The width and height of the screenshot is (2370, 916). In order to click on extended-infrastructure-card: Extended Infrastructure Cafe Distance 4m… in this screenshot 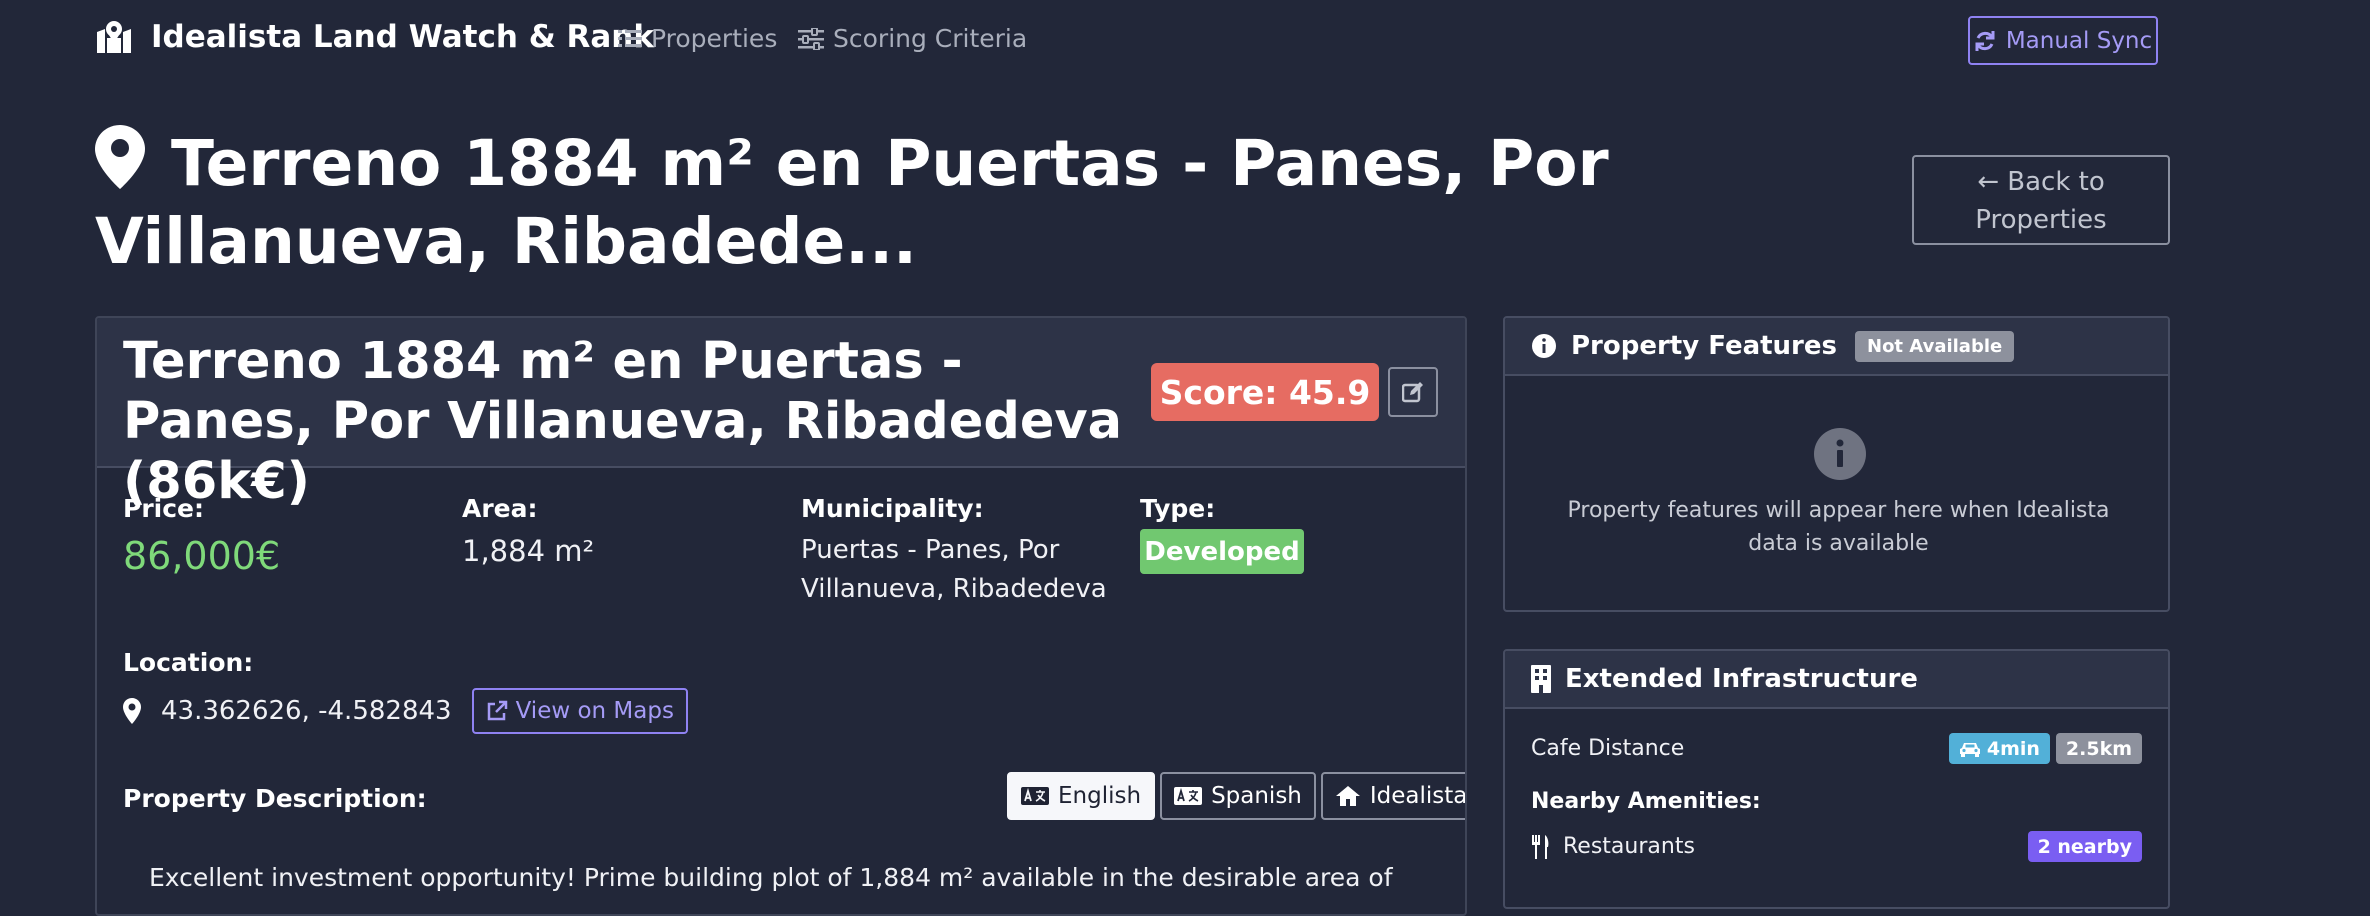, I will do `click(1836, 779)`.